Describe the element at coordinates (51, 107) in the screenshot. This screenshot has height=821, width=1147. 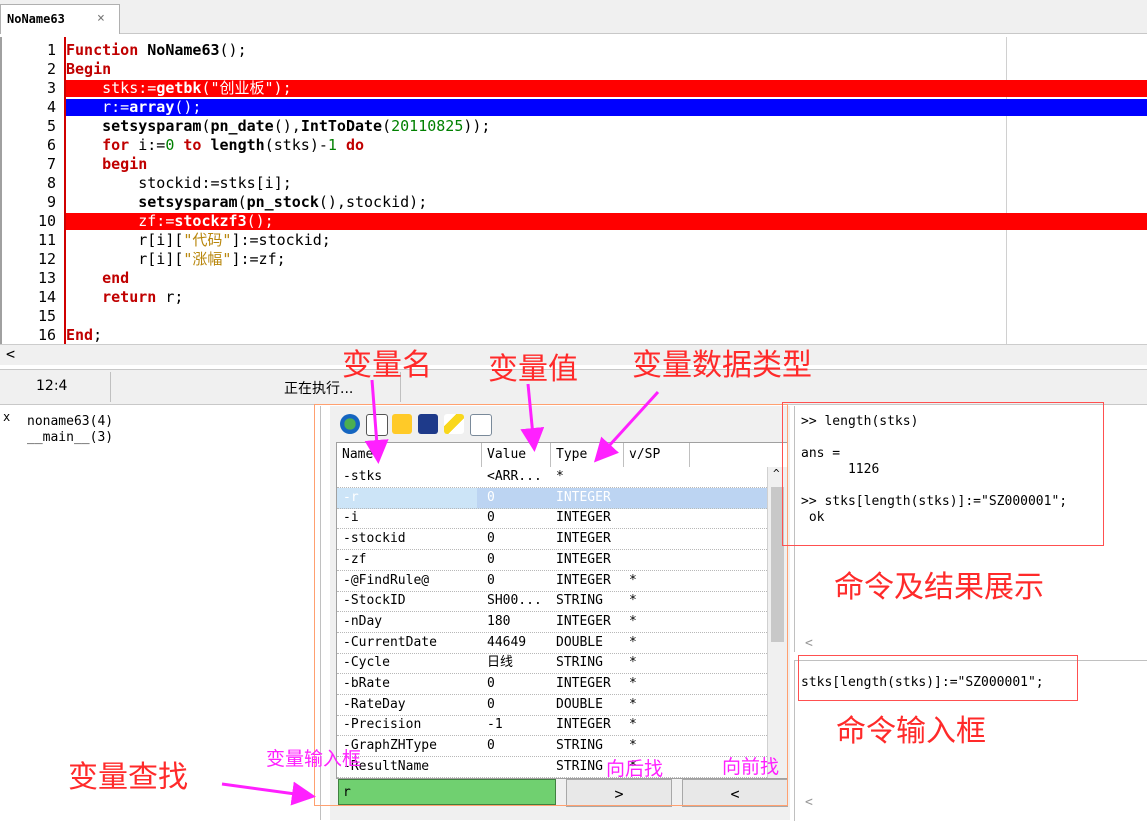
I see `line-number: 4` at that location.